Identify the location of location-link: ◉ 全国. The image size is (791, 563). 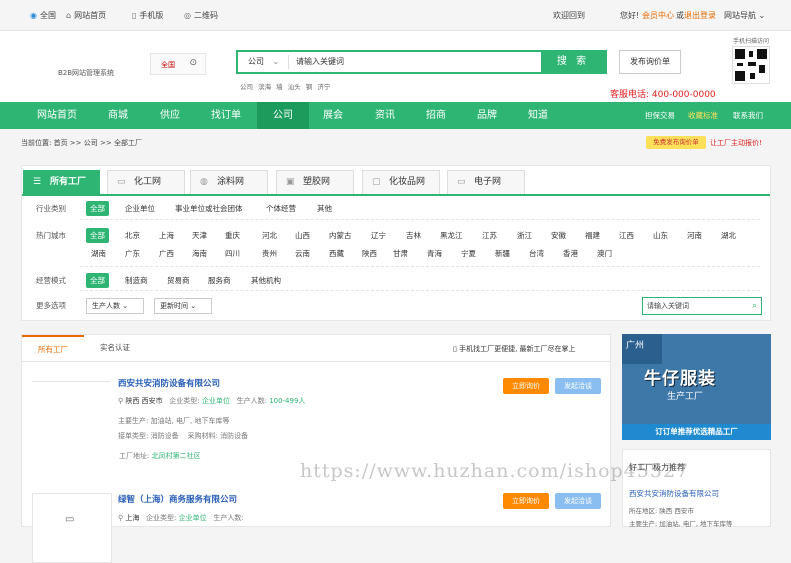
(43, 15).